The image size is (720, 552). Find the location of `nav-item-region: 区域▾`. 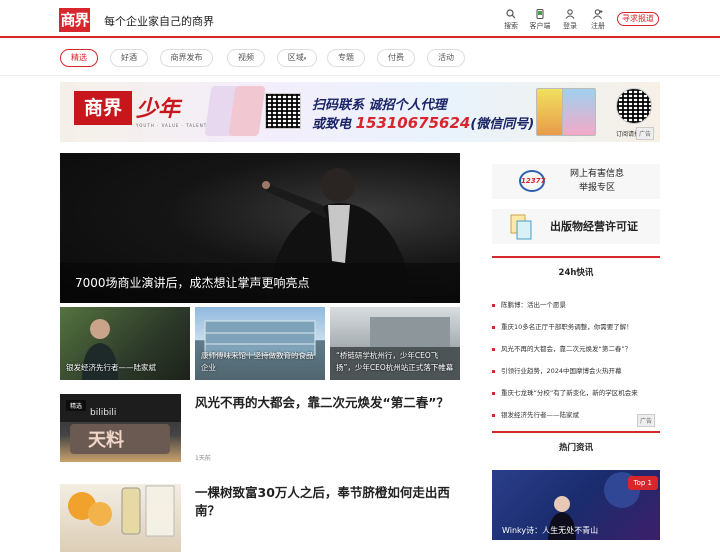

nav-item-region: 区域▾ is located at coordinates (297, 58).